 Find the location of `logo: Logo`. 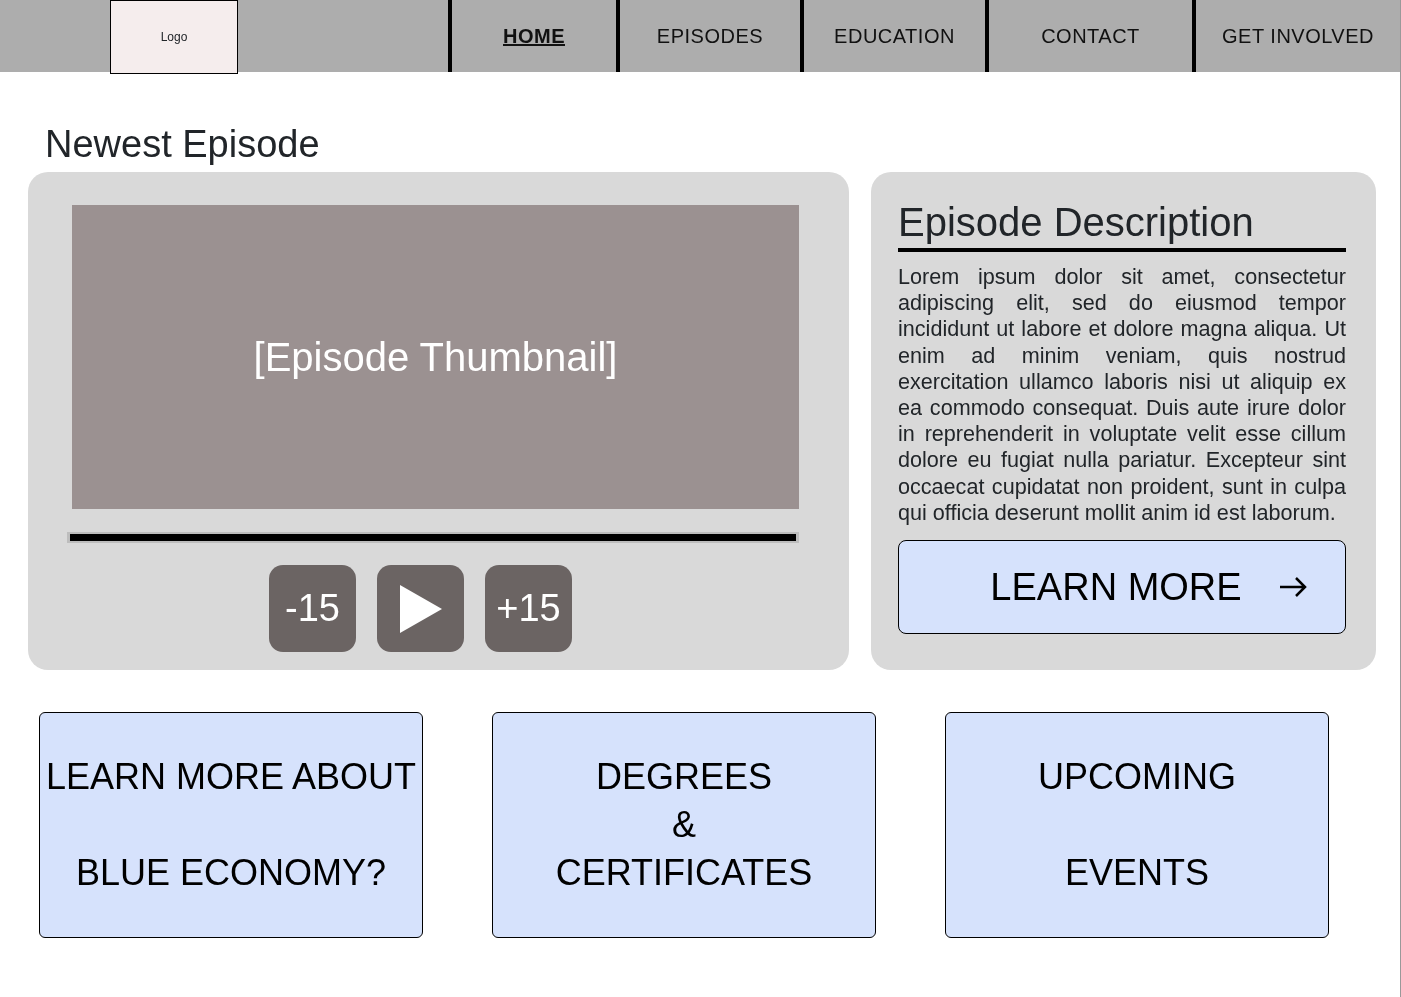

logo: Logo is located at coordinates (174, 37).